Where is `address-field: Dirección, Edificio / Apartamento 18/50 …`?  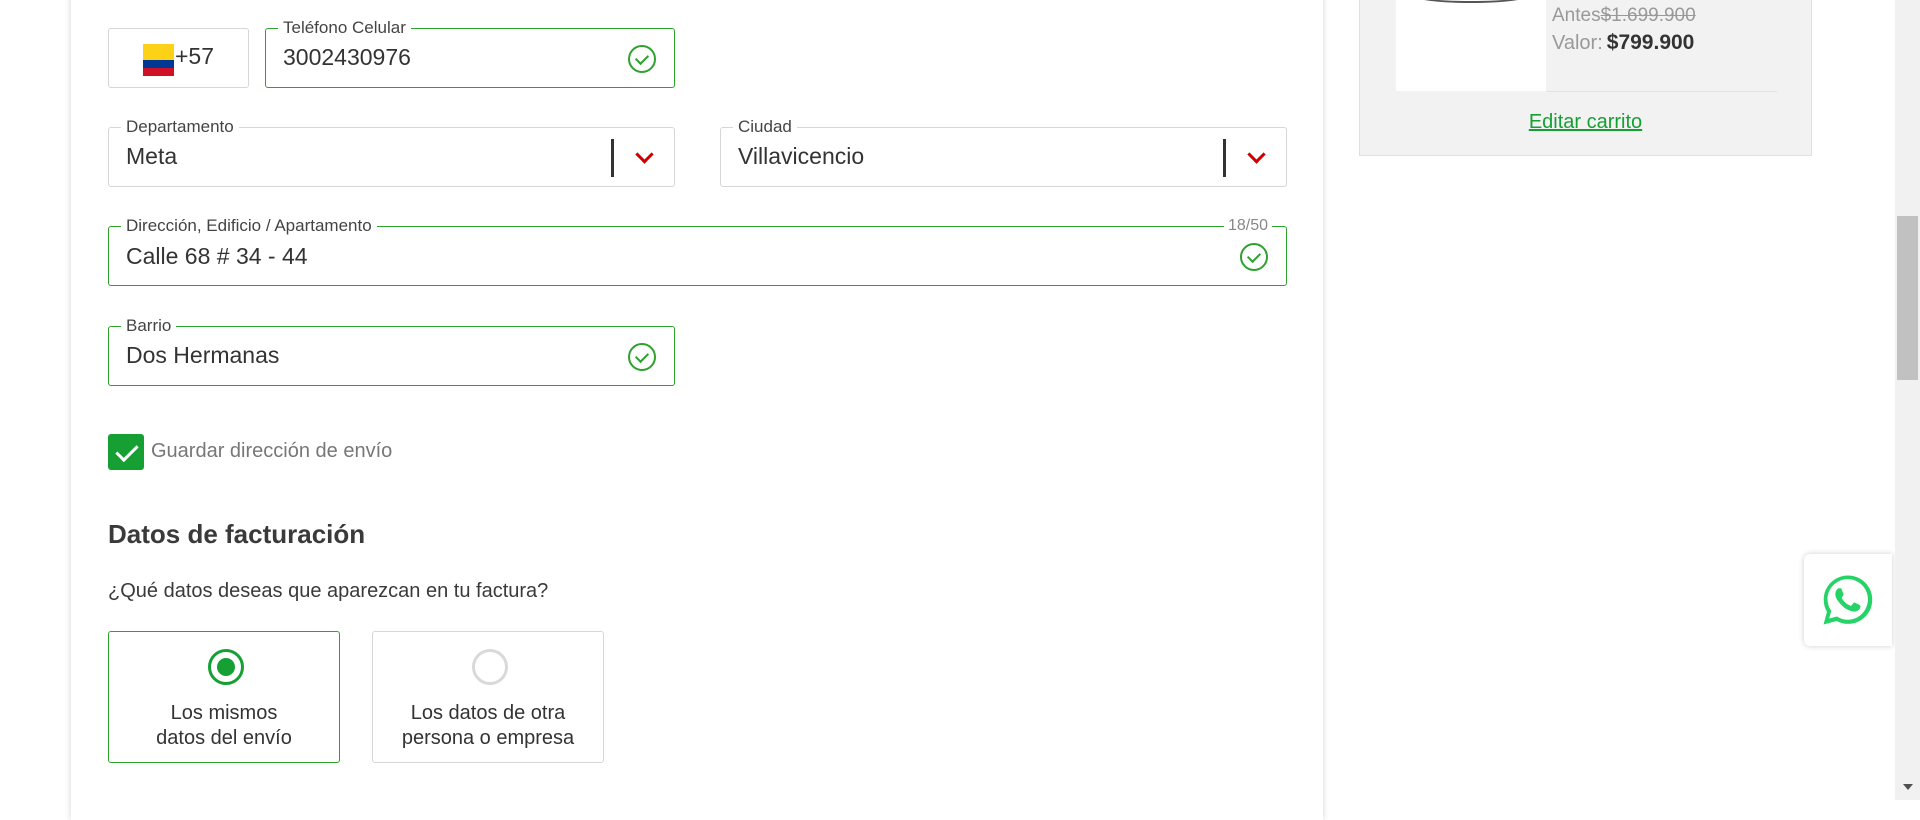
address-field: Dirección, Edificio / Apartamento 18/50 … is located at coordinates (697, 251).